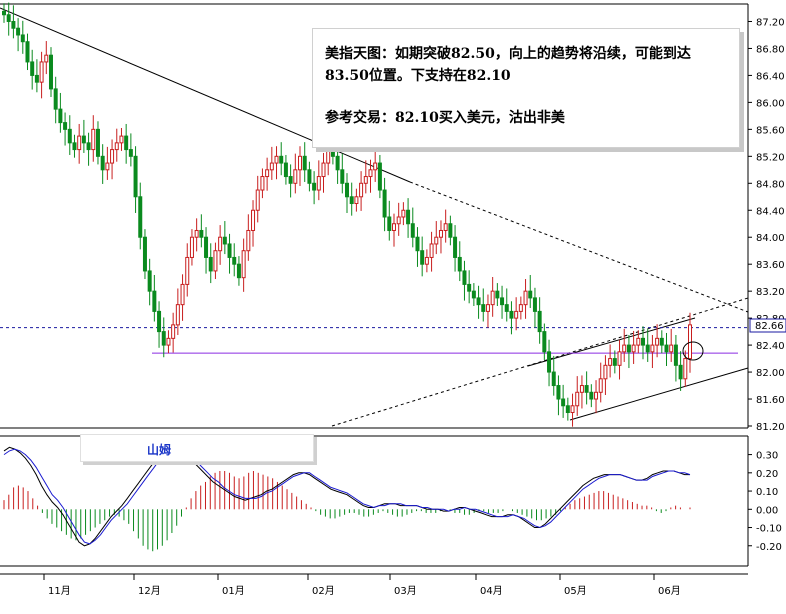 The width and height of the screenshot is (786, 614). What do you see at coordinates (579, 247) in the screenshot?
I see `downtrend-line-extension` at bounding box center [579, 247].